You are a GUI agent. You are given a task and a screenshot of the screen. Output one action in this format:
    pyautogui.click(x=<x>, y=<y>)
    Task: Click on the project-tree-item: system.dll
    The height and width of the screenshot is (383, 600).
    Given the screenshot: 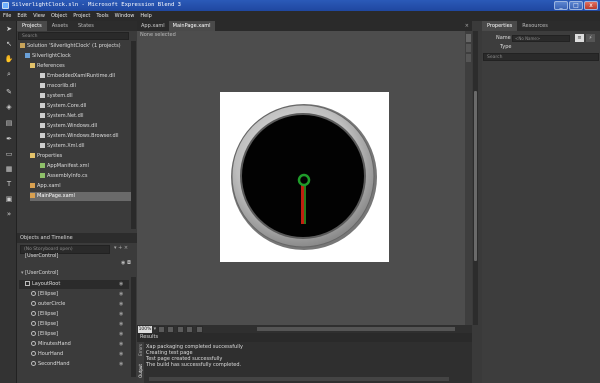 What is the action you would take?
    pyautogui.click(x=56, y=96)
    